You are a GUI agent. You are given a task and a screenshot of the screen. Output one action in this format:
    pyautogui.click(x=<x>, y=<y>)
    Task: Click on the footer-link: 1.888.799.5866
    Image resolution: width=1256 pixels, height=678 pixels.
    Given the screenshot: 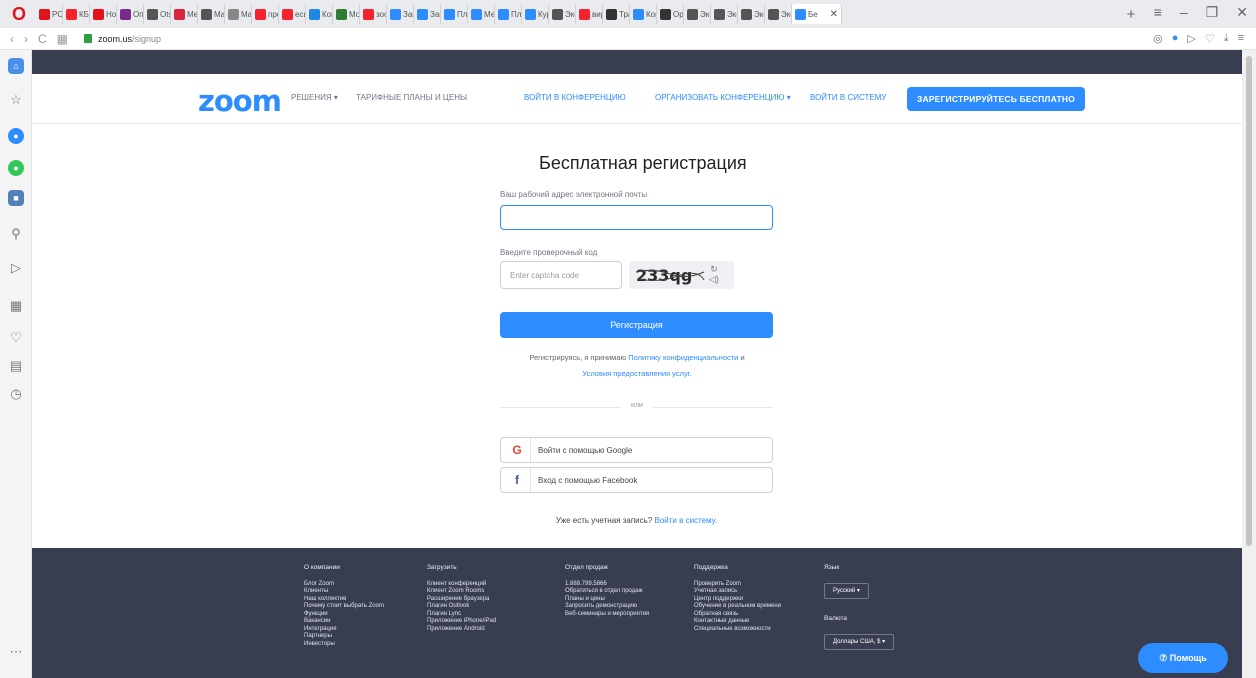 What is the action you would take?
    pyautogui.click(x=607, y=585)
    